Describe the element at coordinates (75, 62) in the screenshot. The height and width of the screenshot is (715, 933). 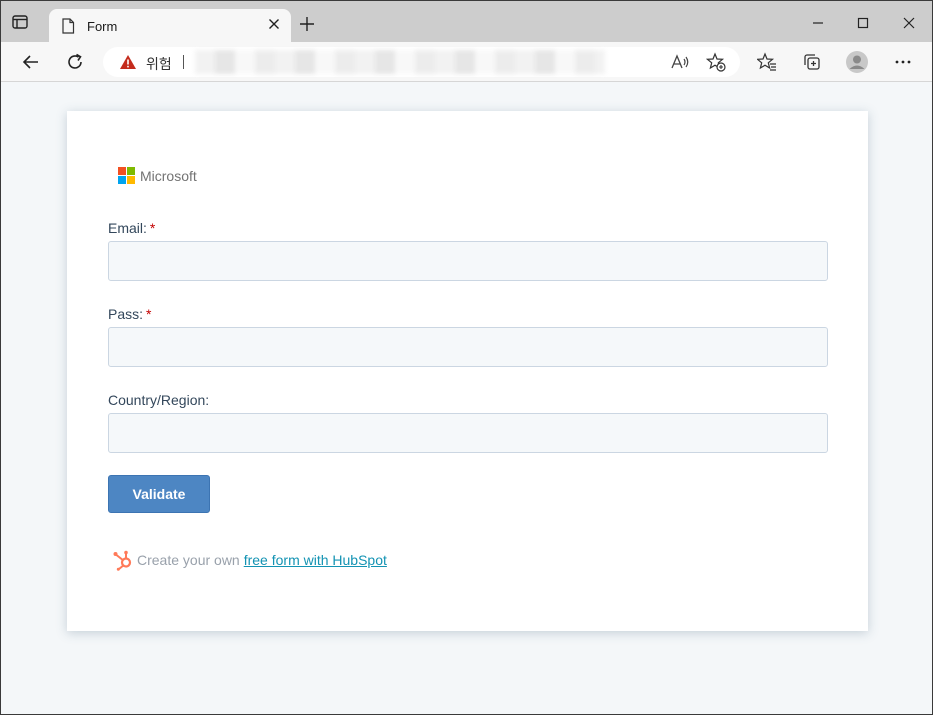
I see `refresh-icon` at that location.